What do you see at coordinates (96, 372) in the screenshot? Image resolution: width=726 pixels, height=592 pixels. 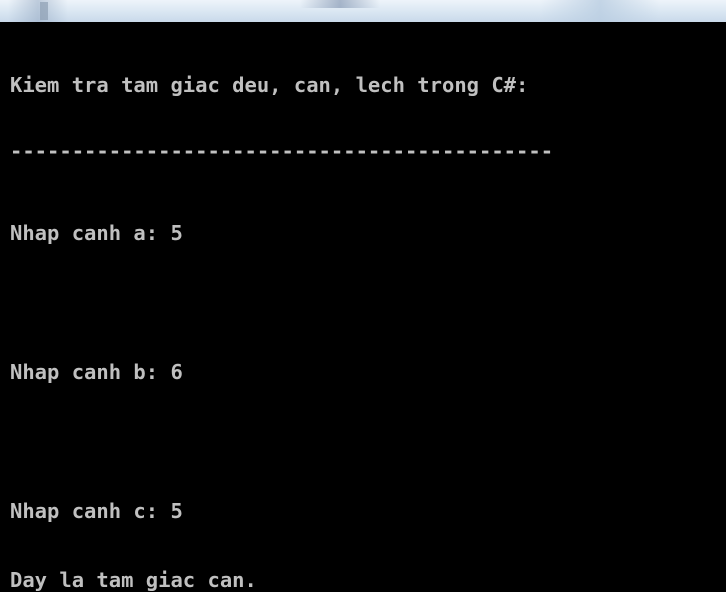 I see `console-prompt-b: Nhap canh b: 6` at bounding box center [96, 372].